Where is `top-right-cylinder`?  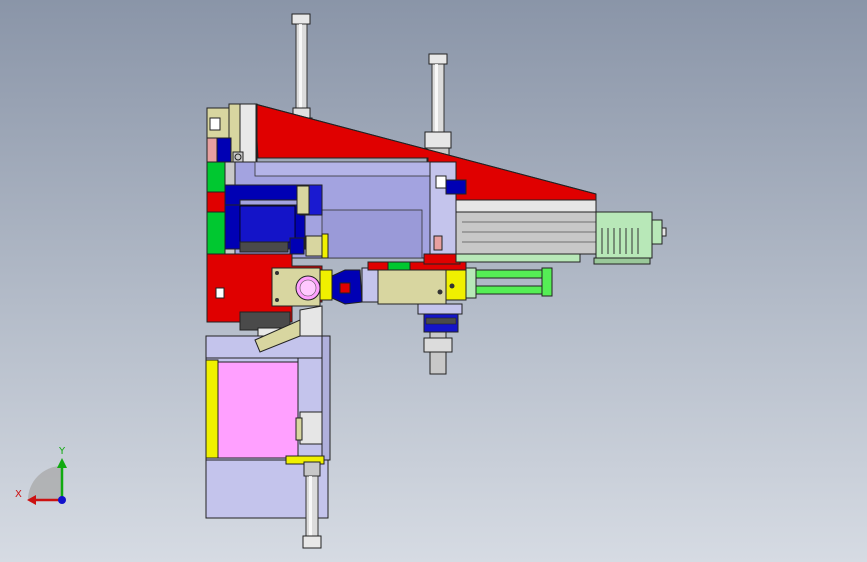
top-right-cylinder is located at coordinates (438, 108).